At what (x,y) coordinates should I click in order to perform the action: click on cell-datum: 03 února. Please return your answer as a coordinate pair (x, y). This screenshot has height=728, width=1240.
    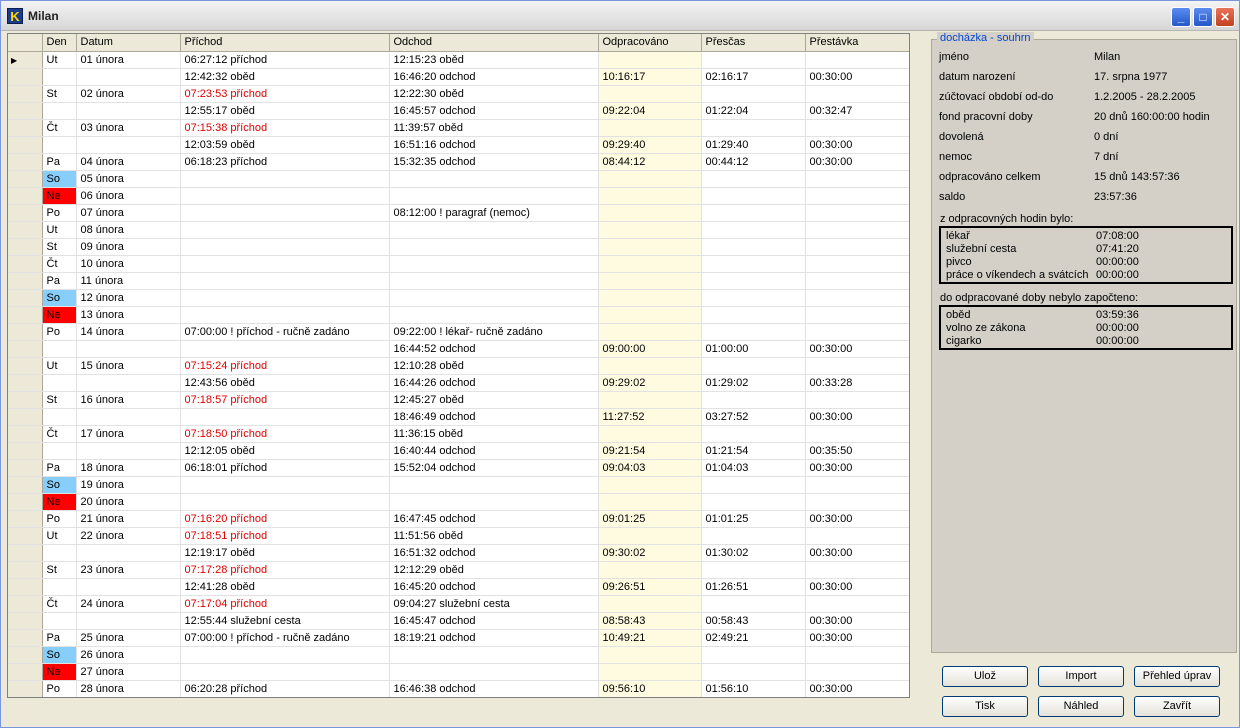
    Looking at the image, I should click on (128, 128).